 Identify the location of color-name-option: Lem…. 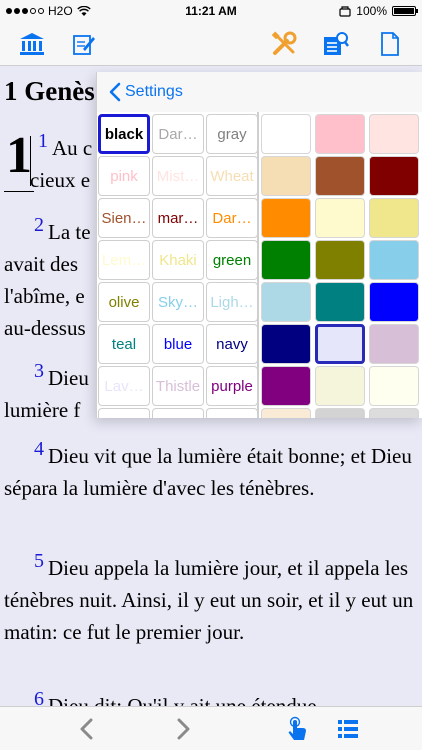
(124, 260).